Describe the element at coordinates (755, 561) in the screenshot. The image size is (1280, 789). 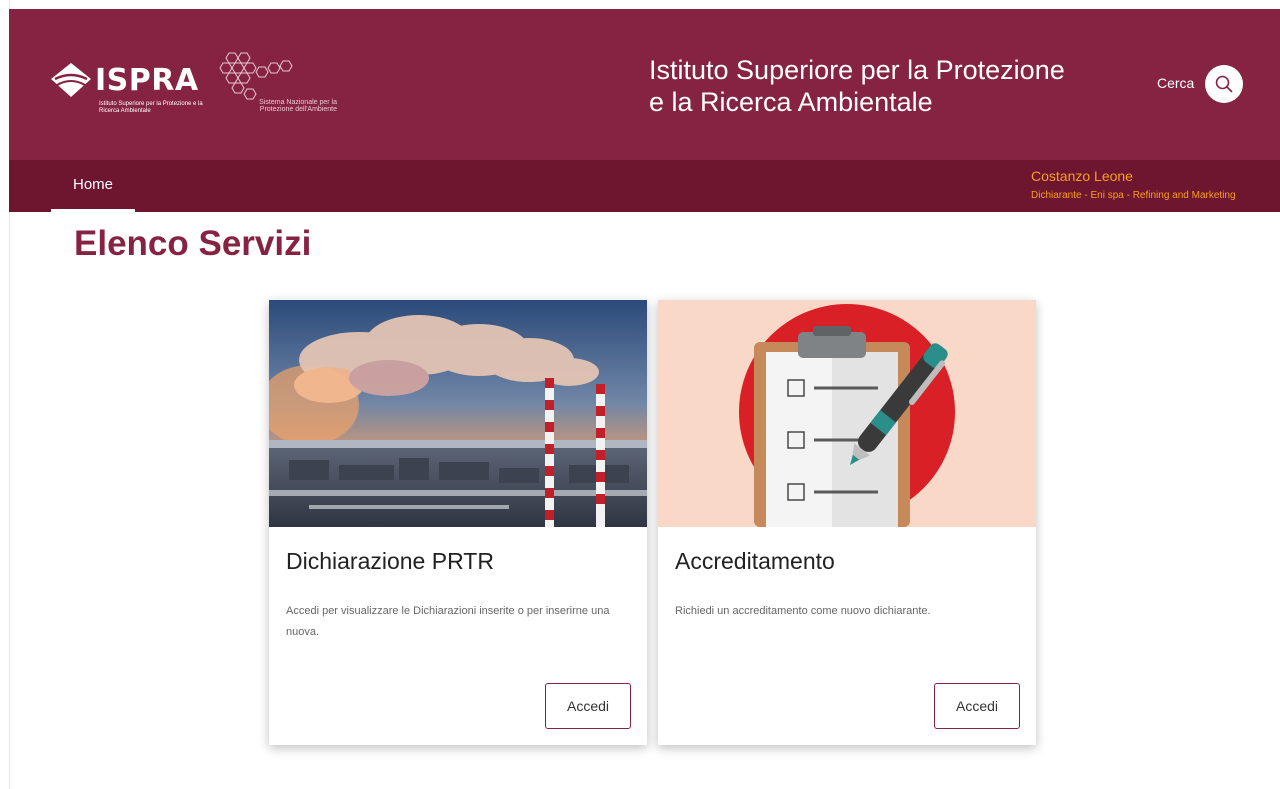
I see `card-title: Accreditamento` at that location.